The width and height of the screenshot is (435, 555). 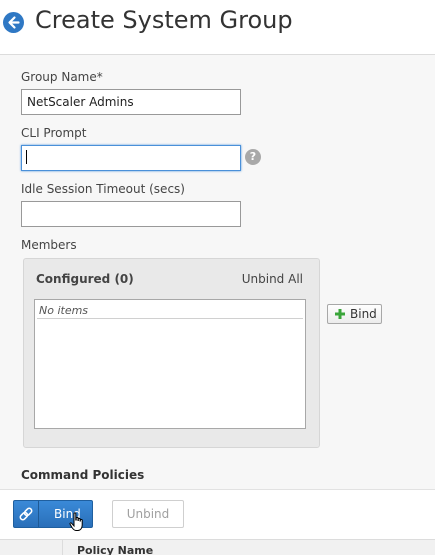 What do you see at coordinates (253, 157) in the screenshot?
I see `question-icon: ?` at bounding box center [253, 157].